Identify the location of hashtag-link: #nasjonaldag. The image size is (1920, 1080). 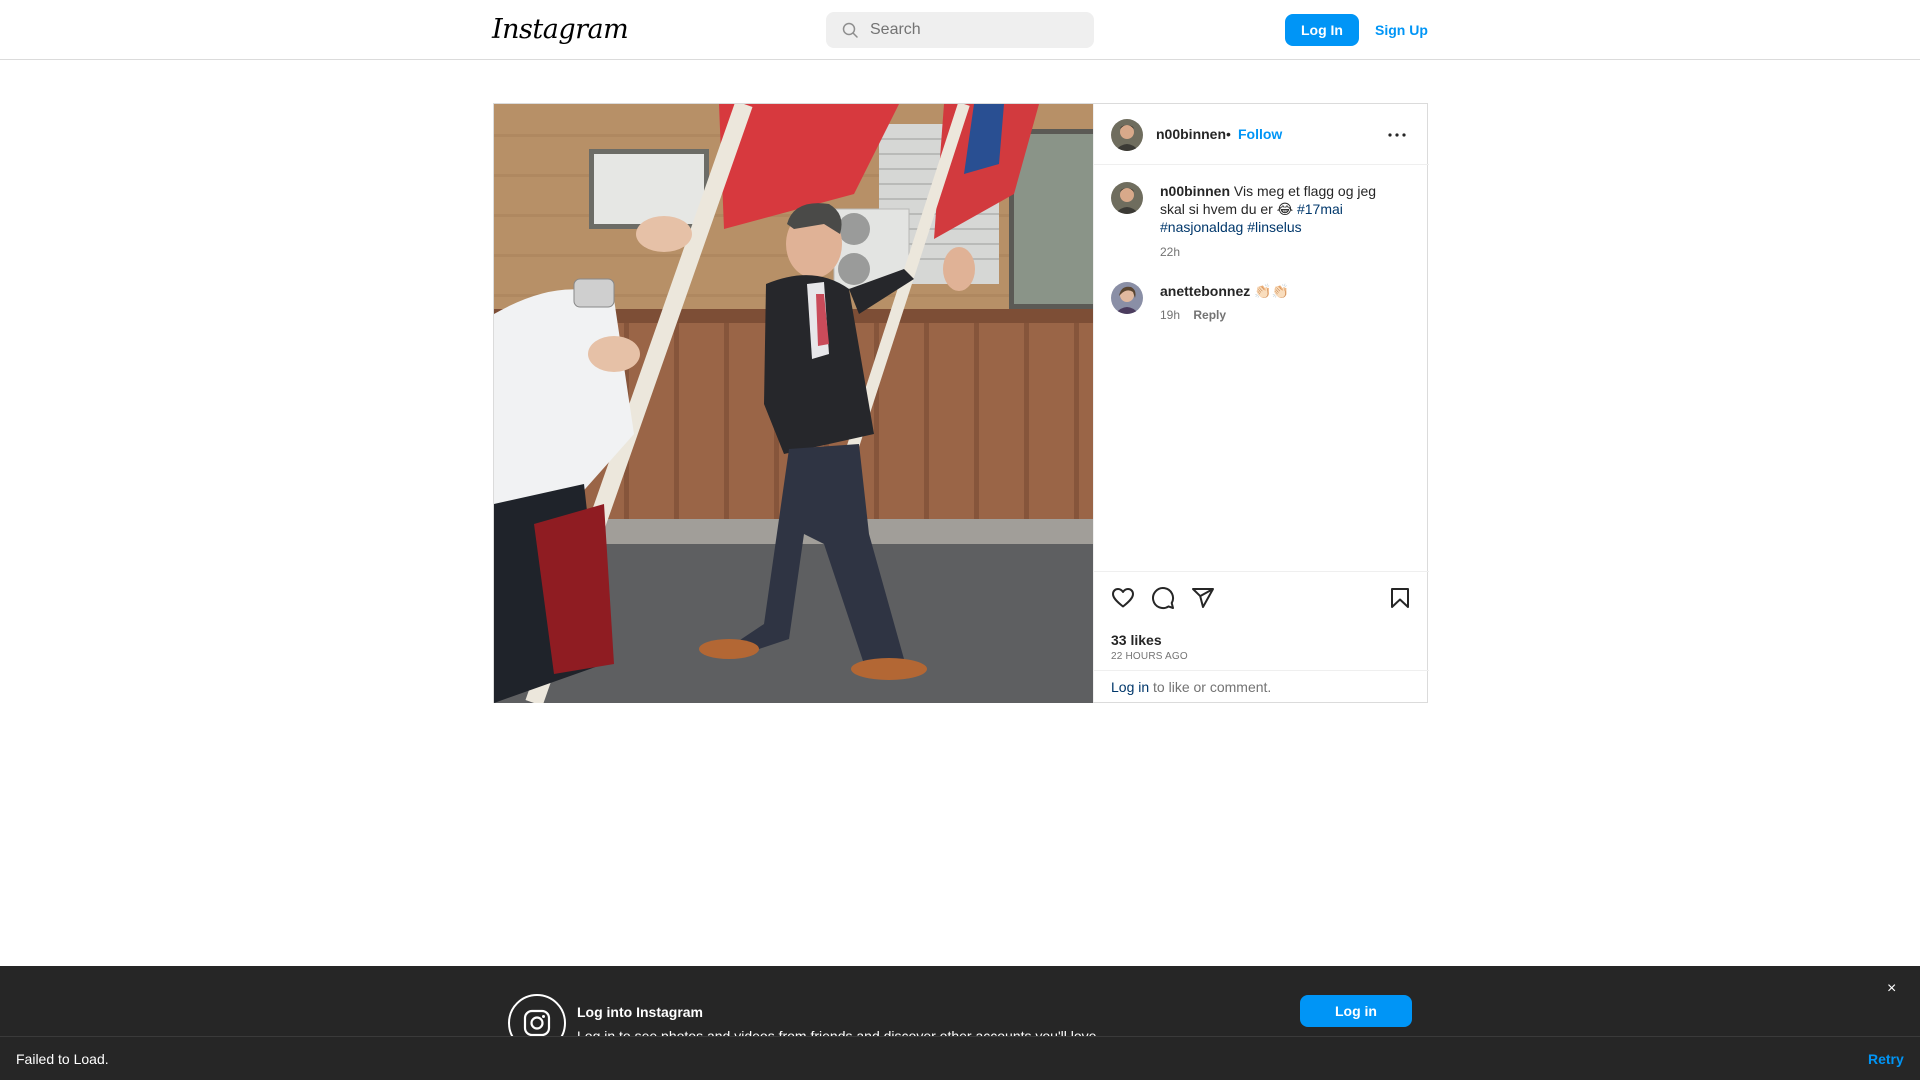
(1201, 227).